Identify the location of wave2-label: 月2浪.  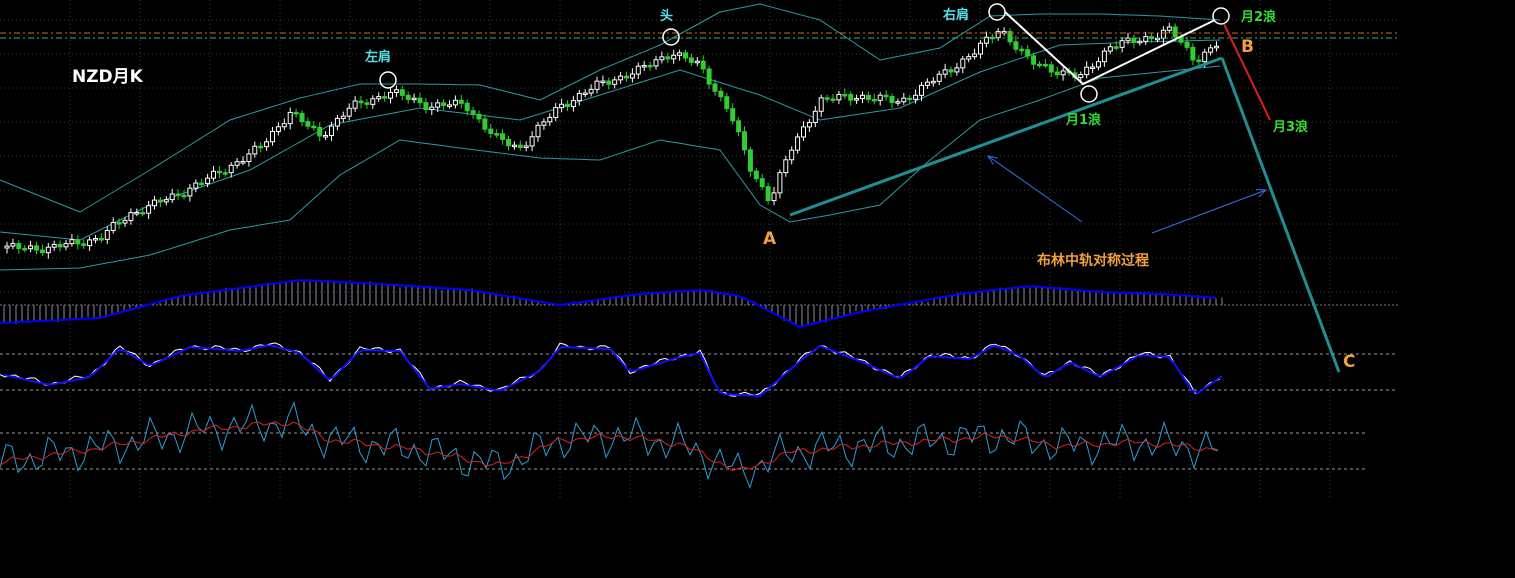
(1258, 17).